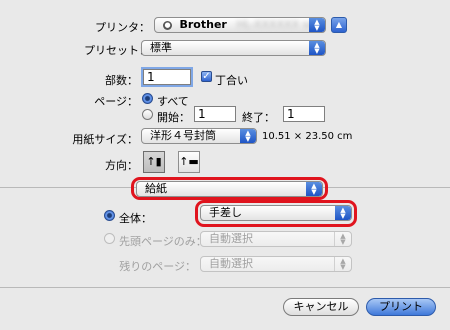  Describe the element at coordinates (231, 238) in the screenshot. I see `feed-first-page-value: 自動選択` at that location.